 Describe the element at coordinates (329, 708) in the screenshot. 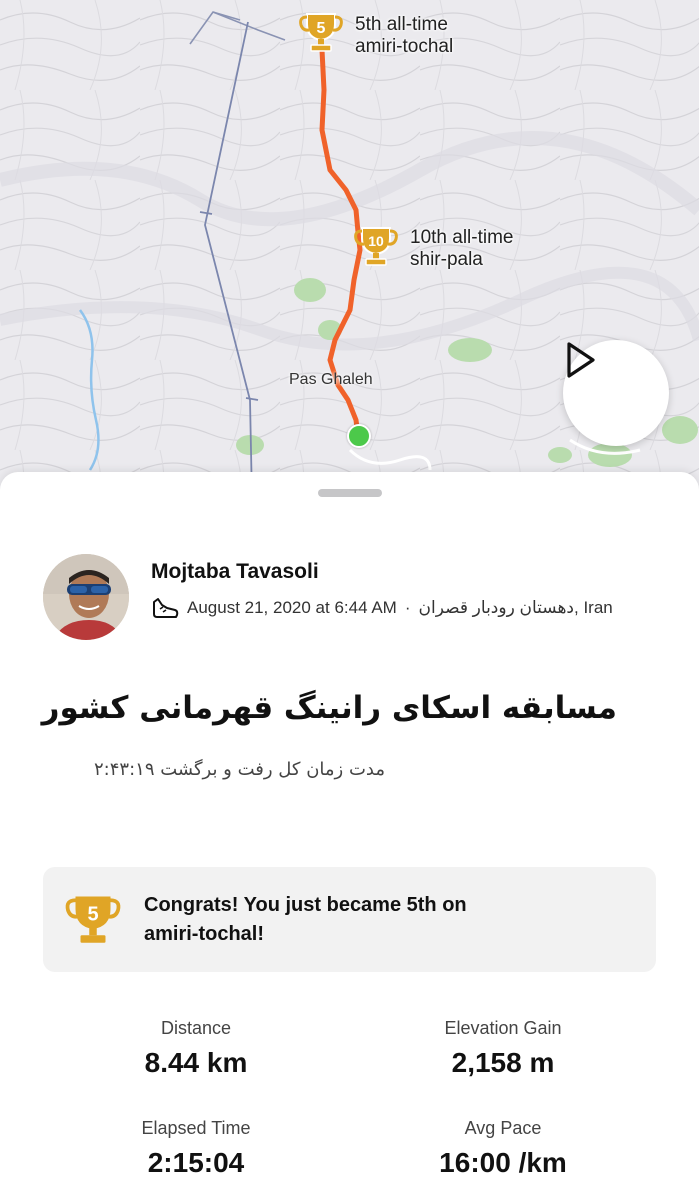

I see `activity-title: مسابقه اسکای رانینگ قهرمانی کشور` at that location.